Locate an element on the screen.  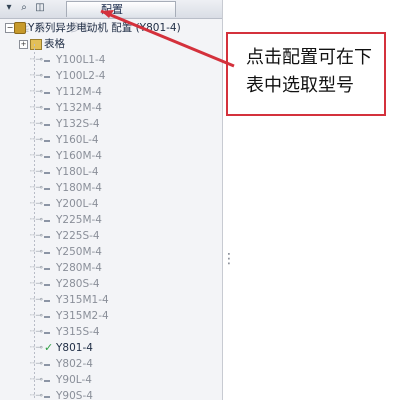
tree-item-label: Y90L-4 is located at coordinates (74, 380).